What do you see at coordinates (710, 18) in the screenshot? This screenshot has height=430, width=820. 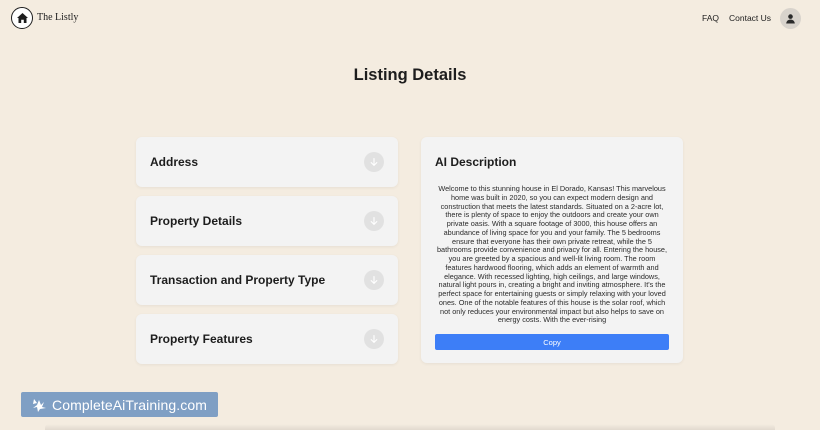 I see `nav-faq-link: FAQ` at bounding box center [710, 18].